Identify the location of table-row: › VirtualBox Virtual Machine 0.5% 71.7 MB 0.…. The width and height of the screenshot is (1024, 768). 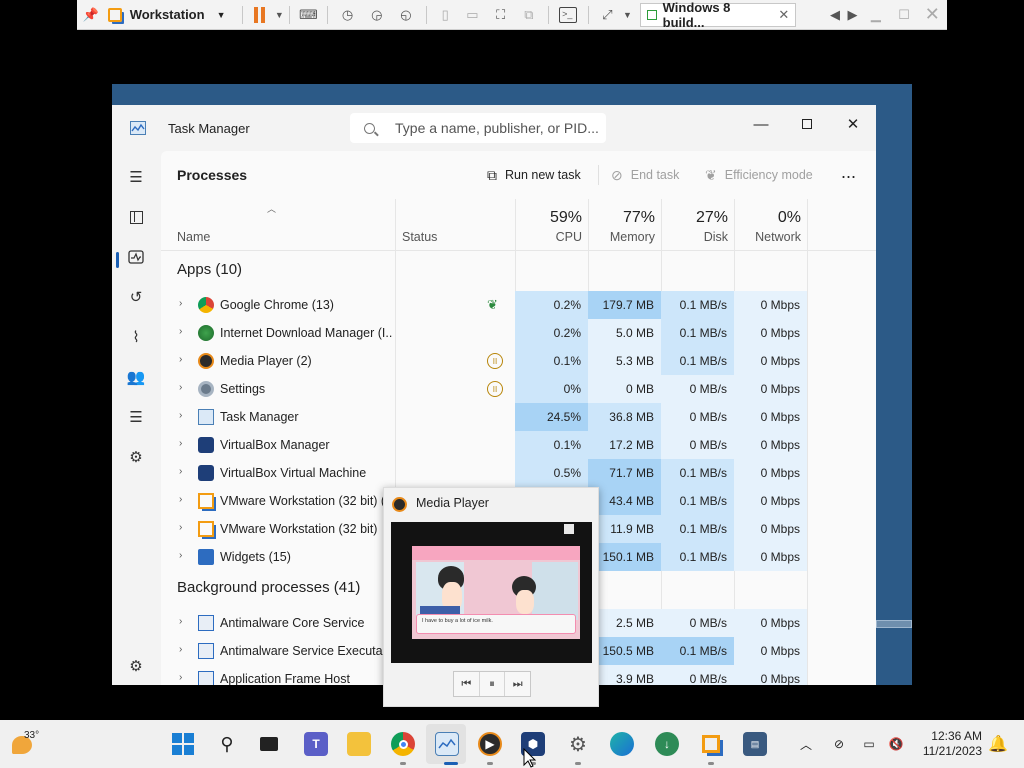
(518, 473).